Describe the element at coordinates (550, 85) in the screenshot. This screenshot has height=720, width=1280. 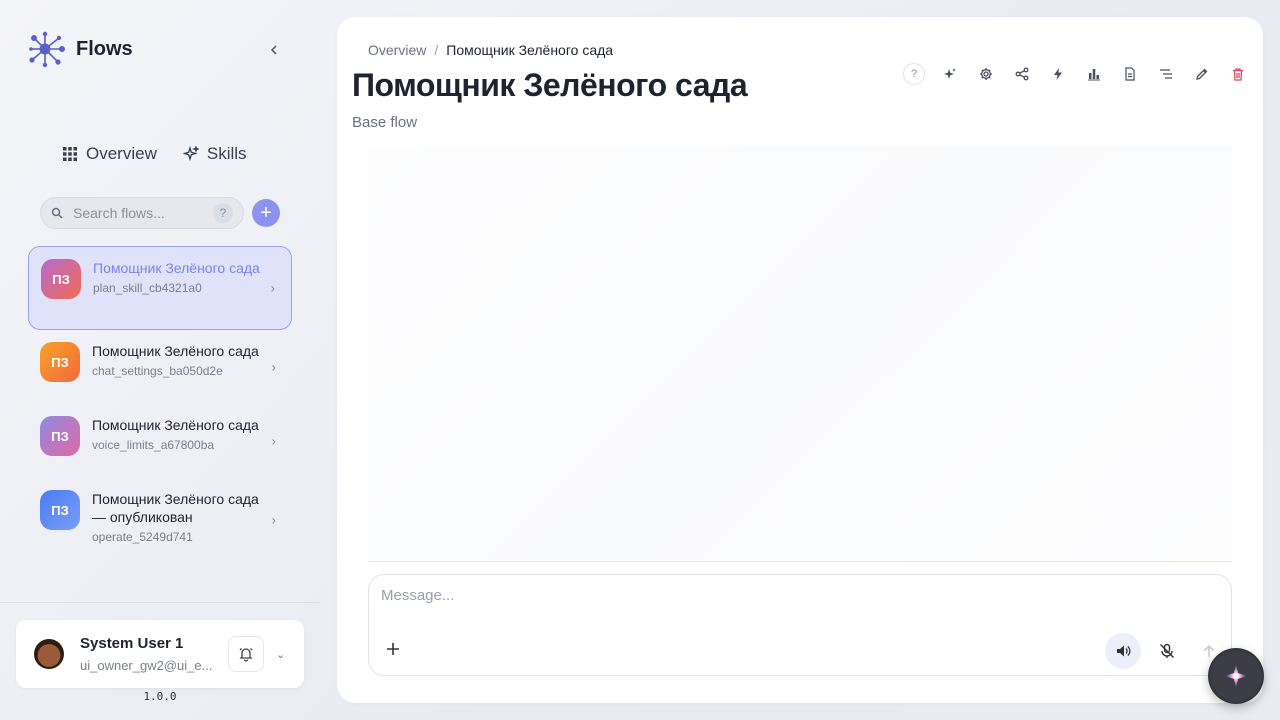
I see `page-title: Помощник Зелёного сада` at that location.